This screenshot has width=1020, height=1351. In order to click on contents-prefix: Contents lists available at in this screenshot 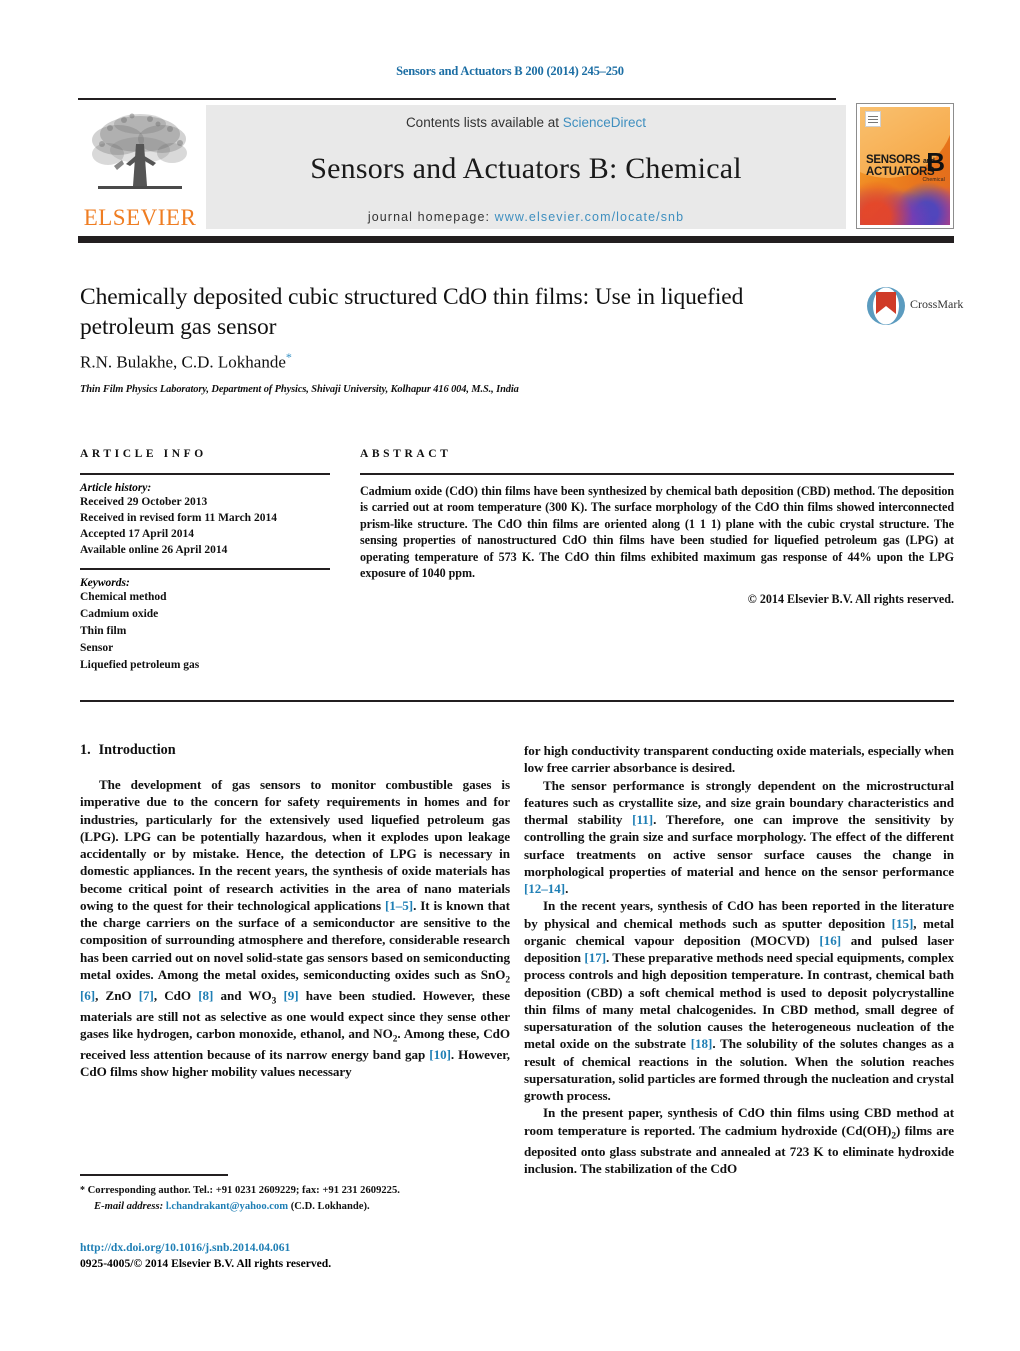, I will do `click(484, 122)`.